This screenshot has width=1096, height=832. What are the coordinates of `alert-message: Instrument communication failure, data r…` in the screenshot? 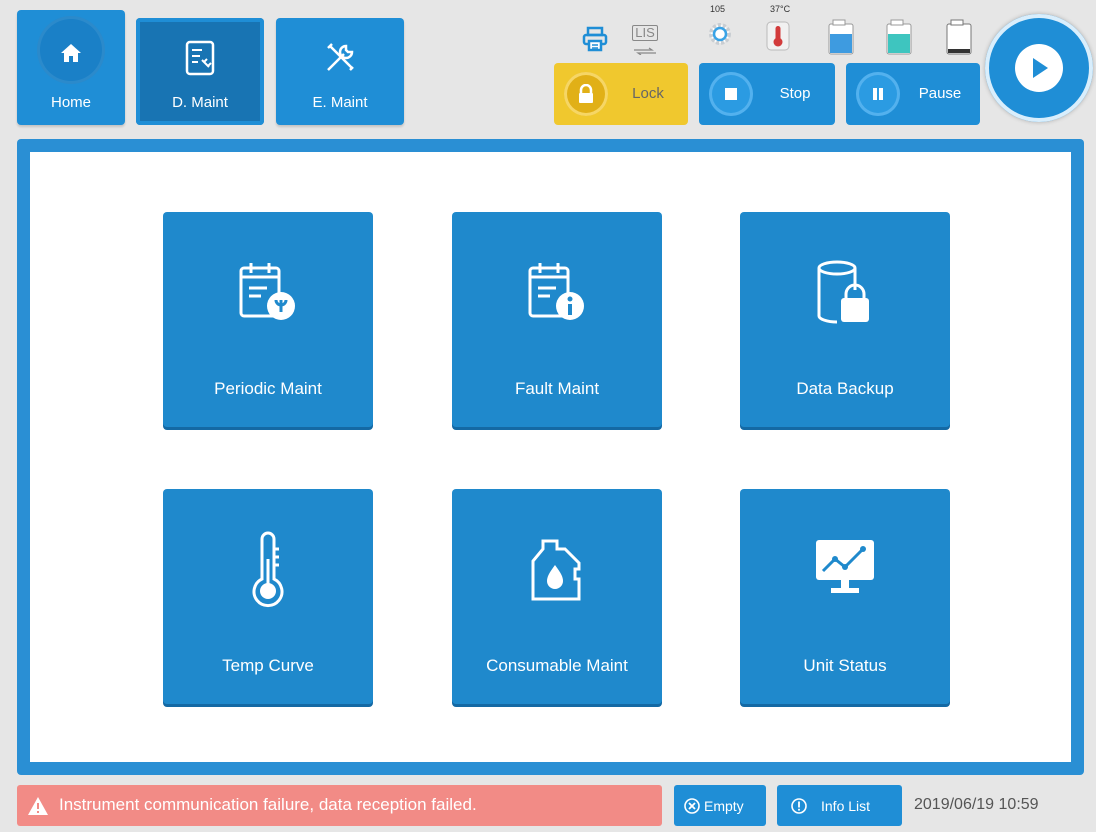 It's located at (268, 804).